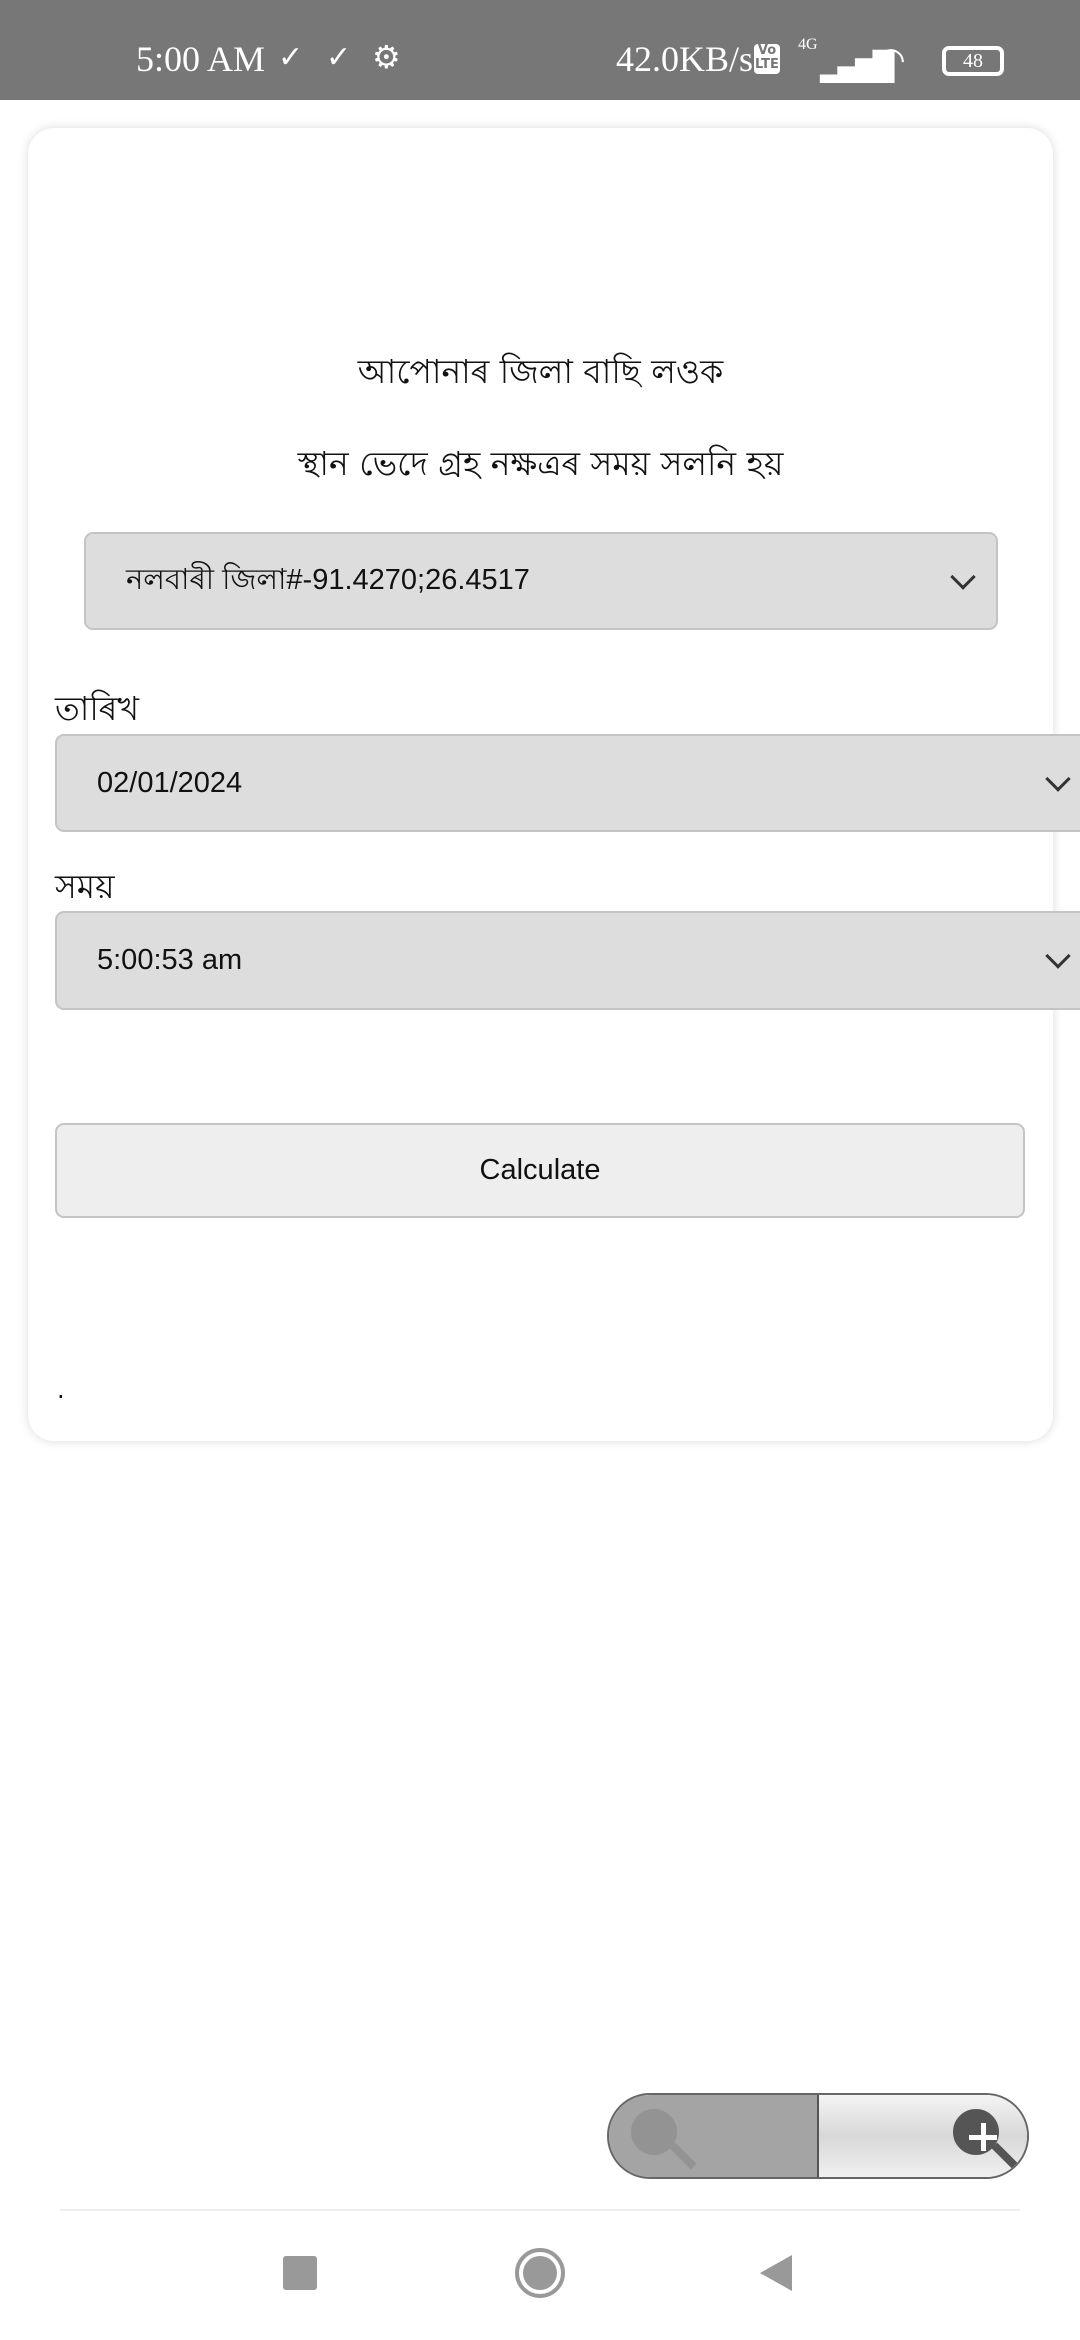 This screenshot has height=2340, width=1080. Describe the element at coordinates (808, 44) in the screenshot. I see `network-type: 4G` at that location.